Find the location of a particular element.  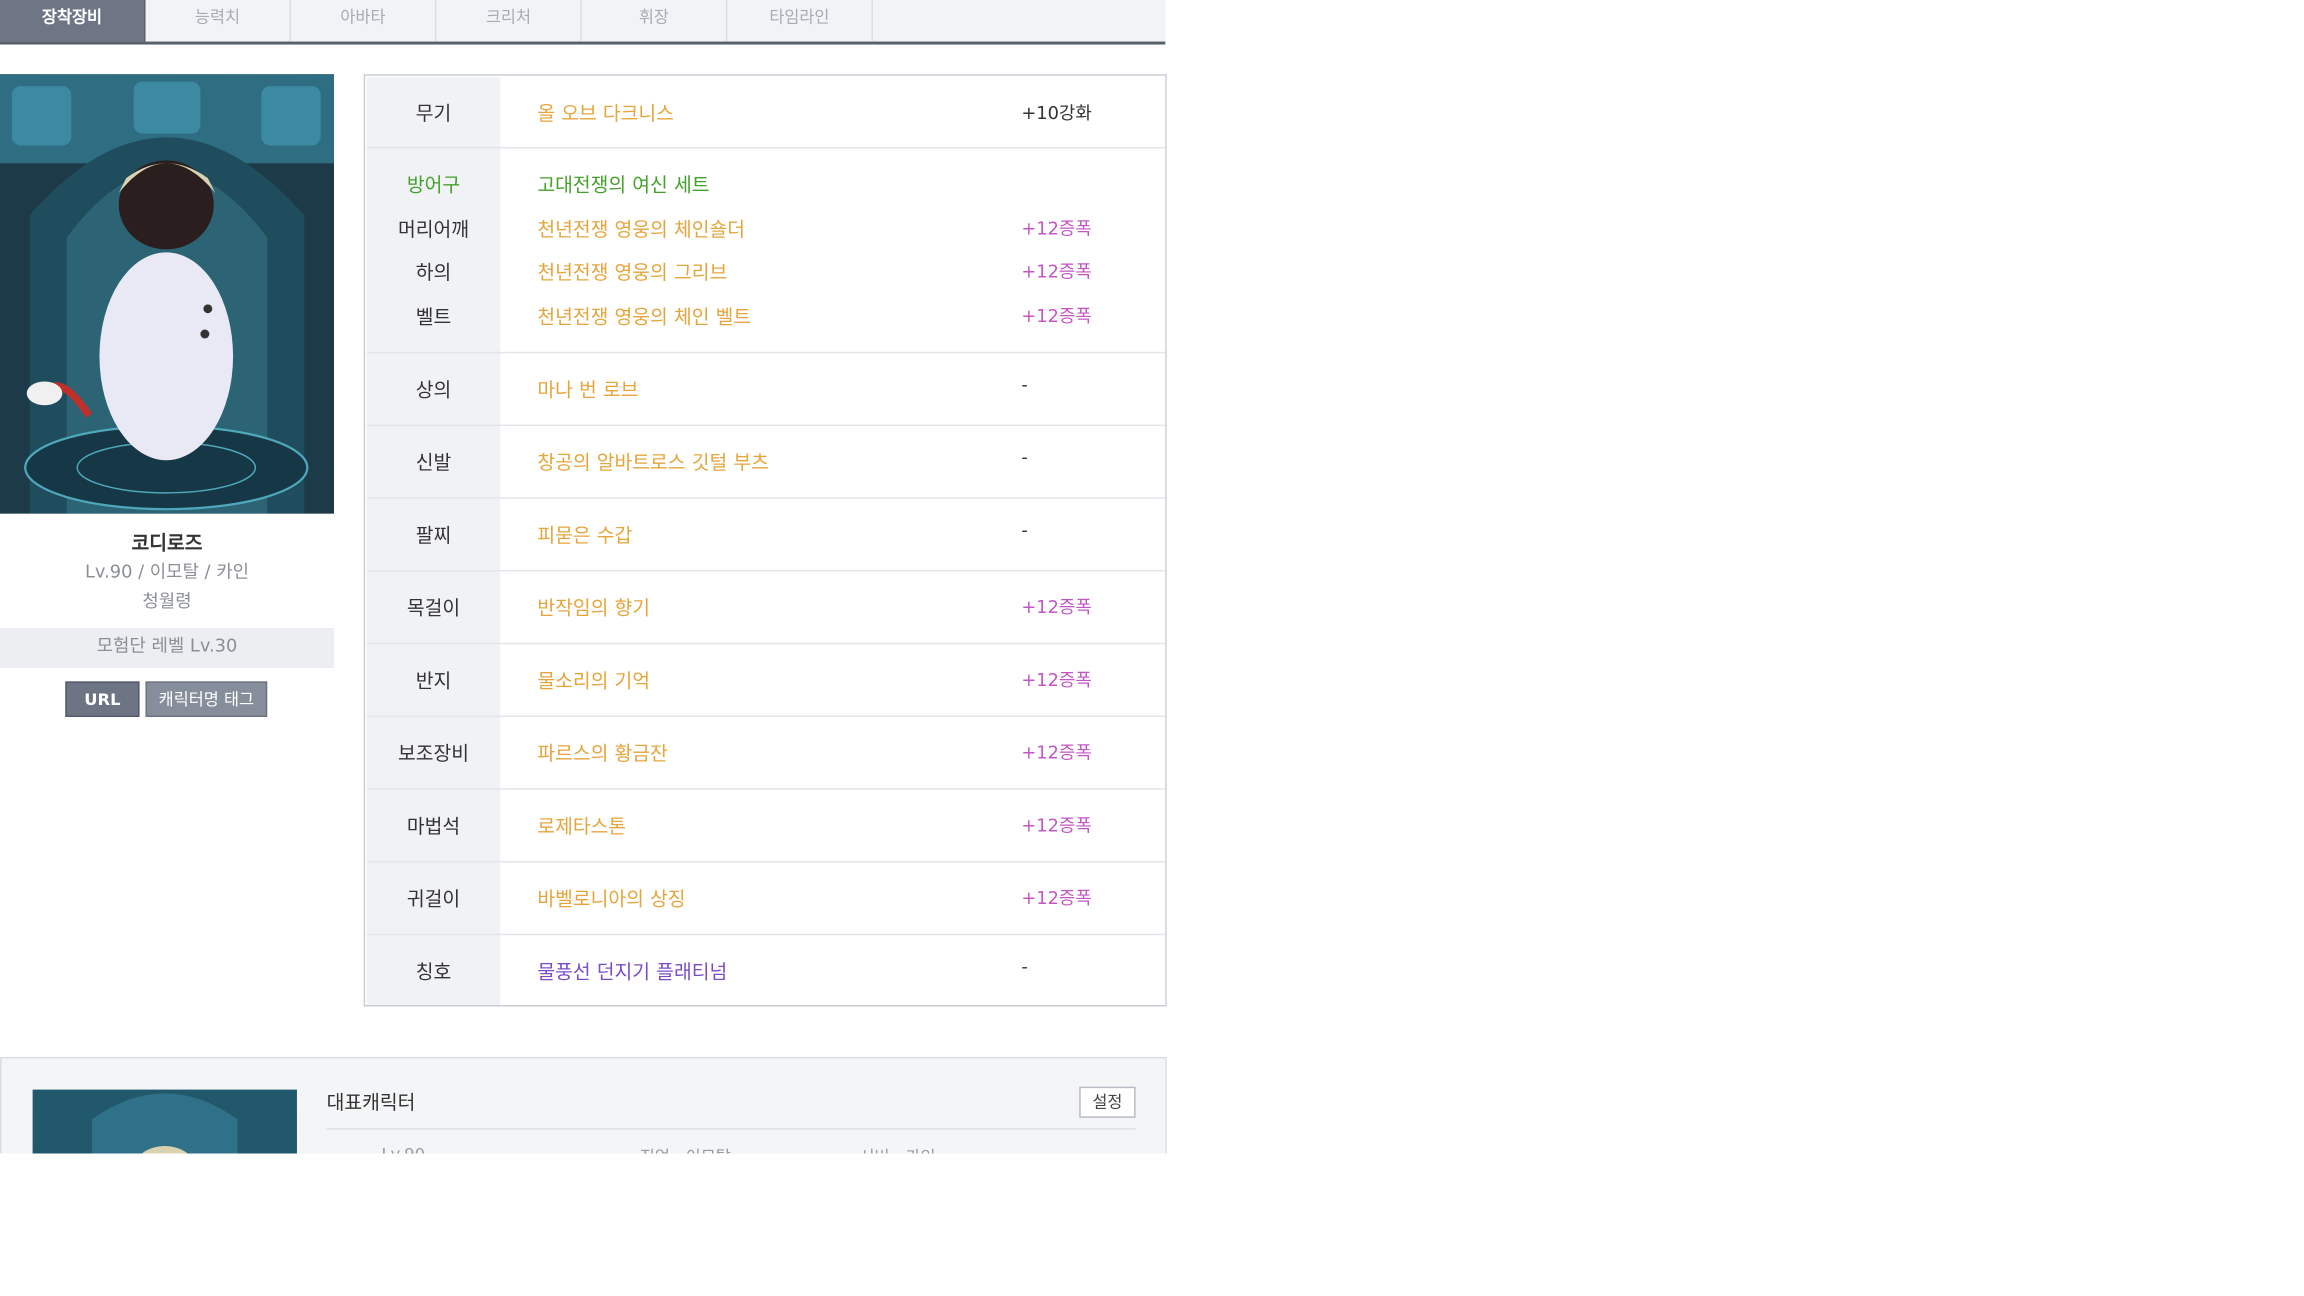

equip-row-sub: 보조장비 파르스의 황금잔 +12증폭 is located at coordinates (765, 753).